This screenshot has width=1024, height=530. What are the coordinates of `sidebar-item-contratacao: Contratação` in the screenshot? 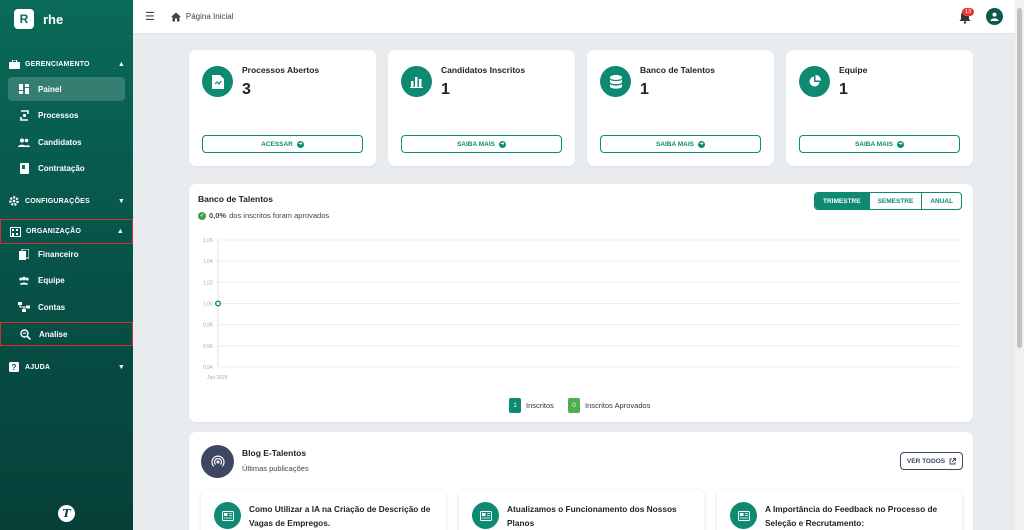 It's located at (66, 168).